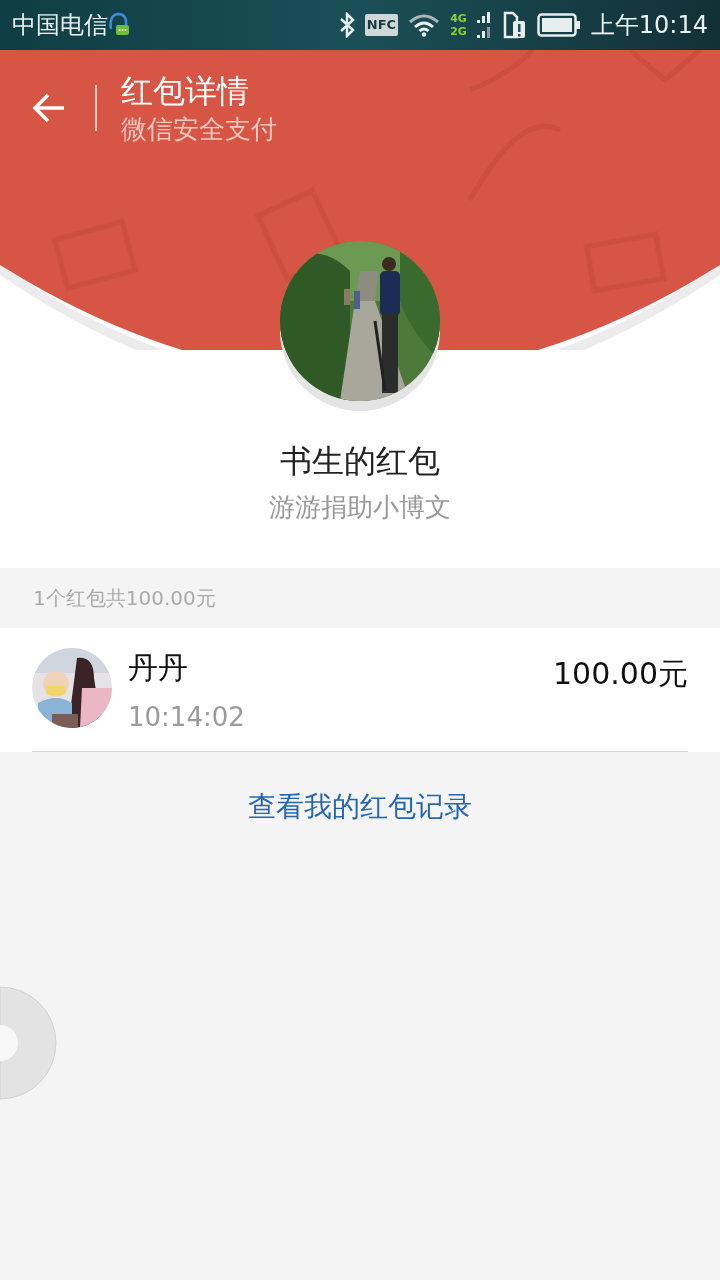 The height and width of the screenshot is (1280, 720). What do you see at coordinates (381, 25) in the screenshot?
I see `nfc-badge: NFC` at bounding box center [381, 25].